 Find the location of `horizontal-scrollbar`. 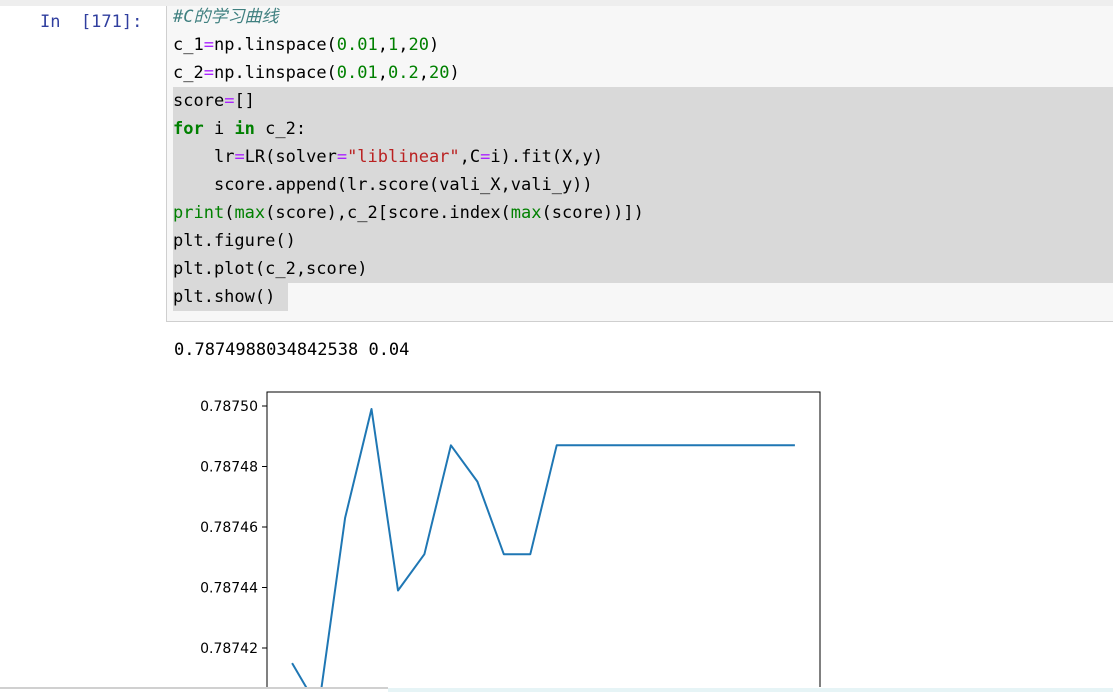

horizontal-scrollbar is located at coordinates (556, 689).